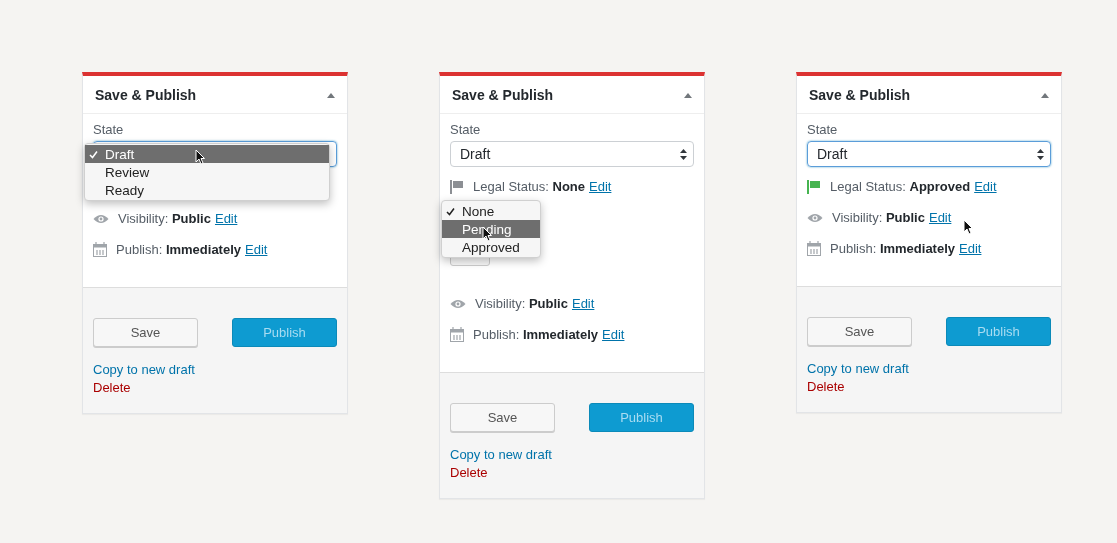 The width and height of the screenshot is (1117, 543). What do you see at coordinates (900, 186) in the screenshot?
I see `status-text: Legal Status: Approved` at bounding box center [900, 186].